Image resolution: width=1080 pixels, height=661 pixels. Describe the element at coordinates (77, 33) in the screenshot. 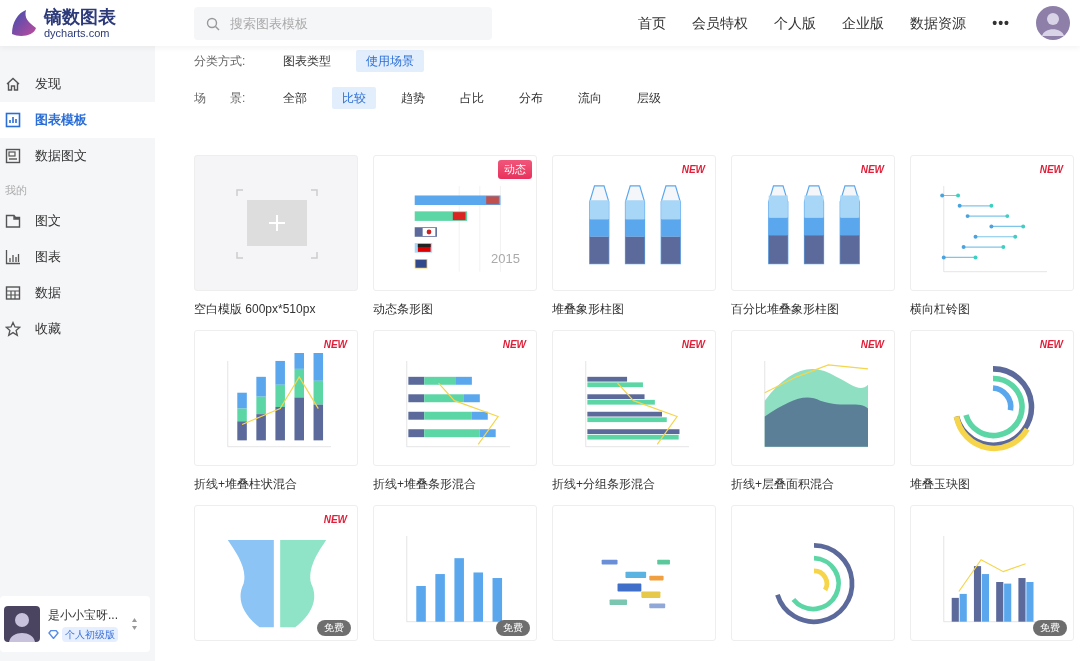

I see `logo-domain: dycharts.com` at that location.